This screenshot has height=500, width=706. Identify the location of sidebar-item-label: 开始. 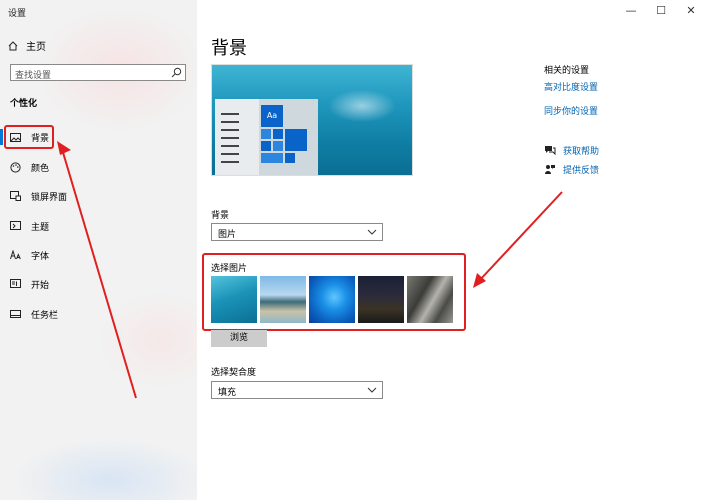
(40, 285).